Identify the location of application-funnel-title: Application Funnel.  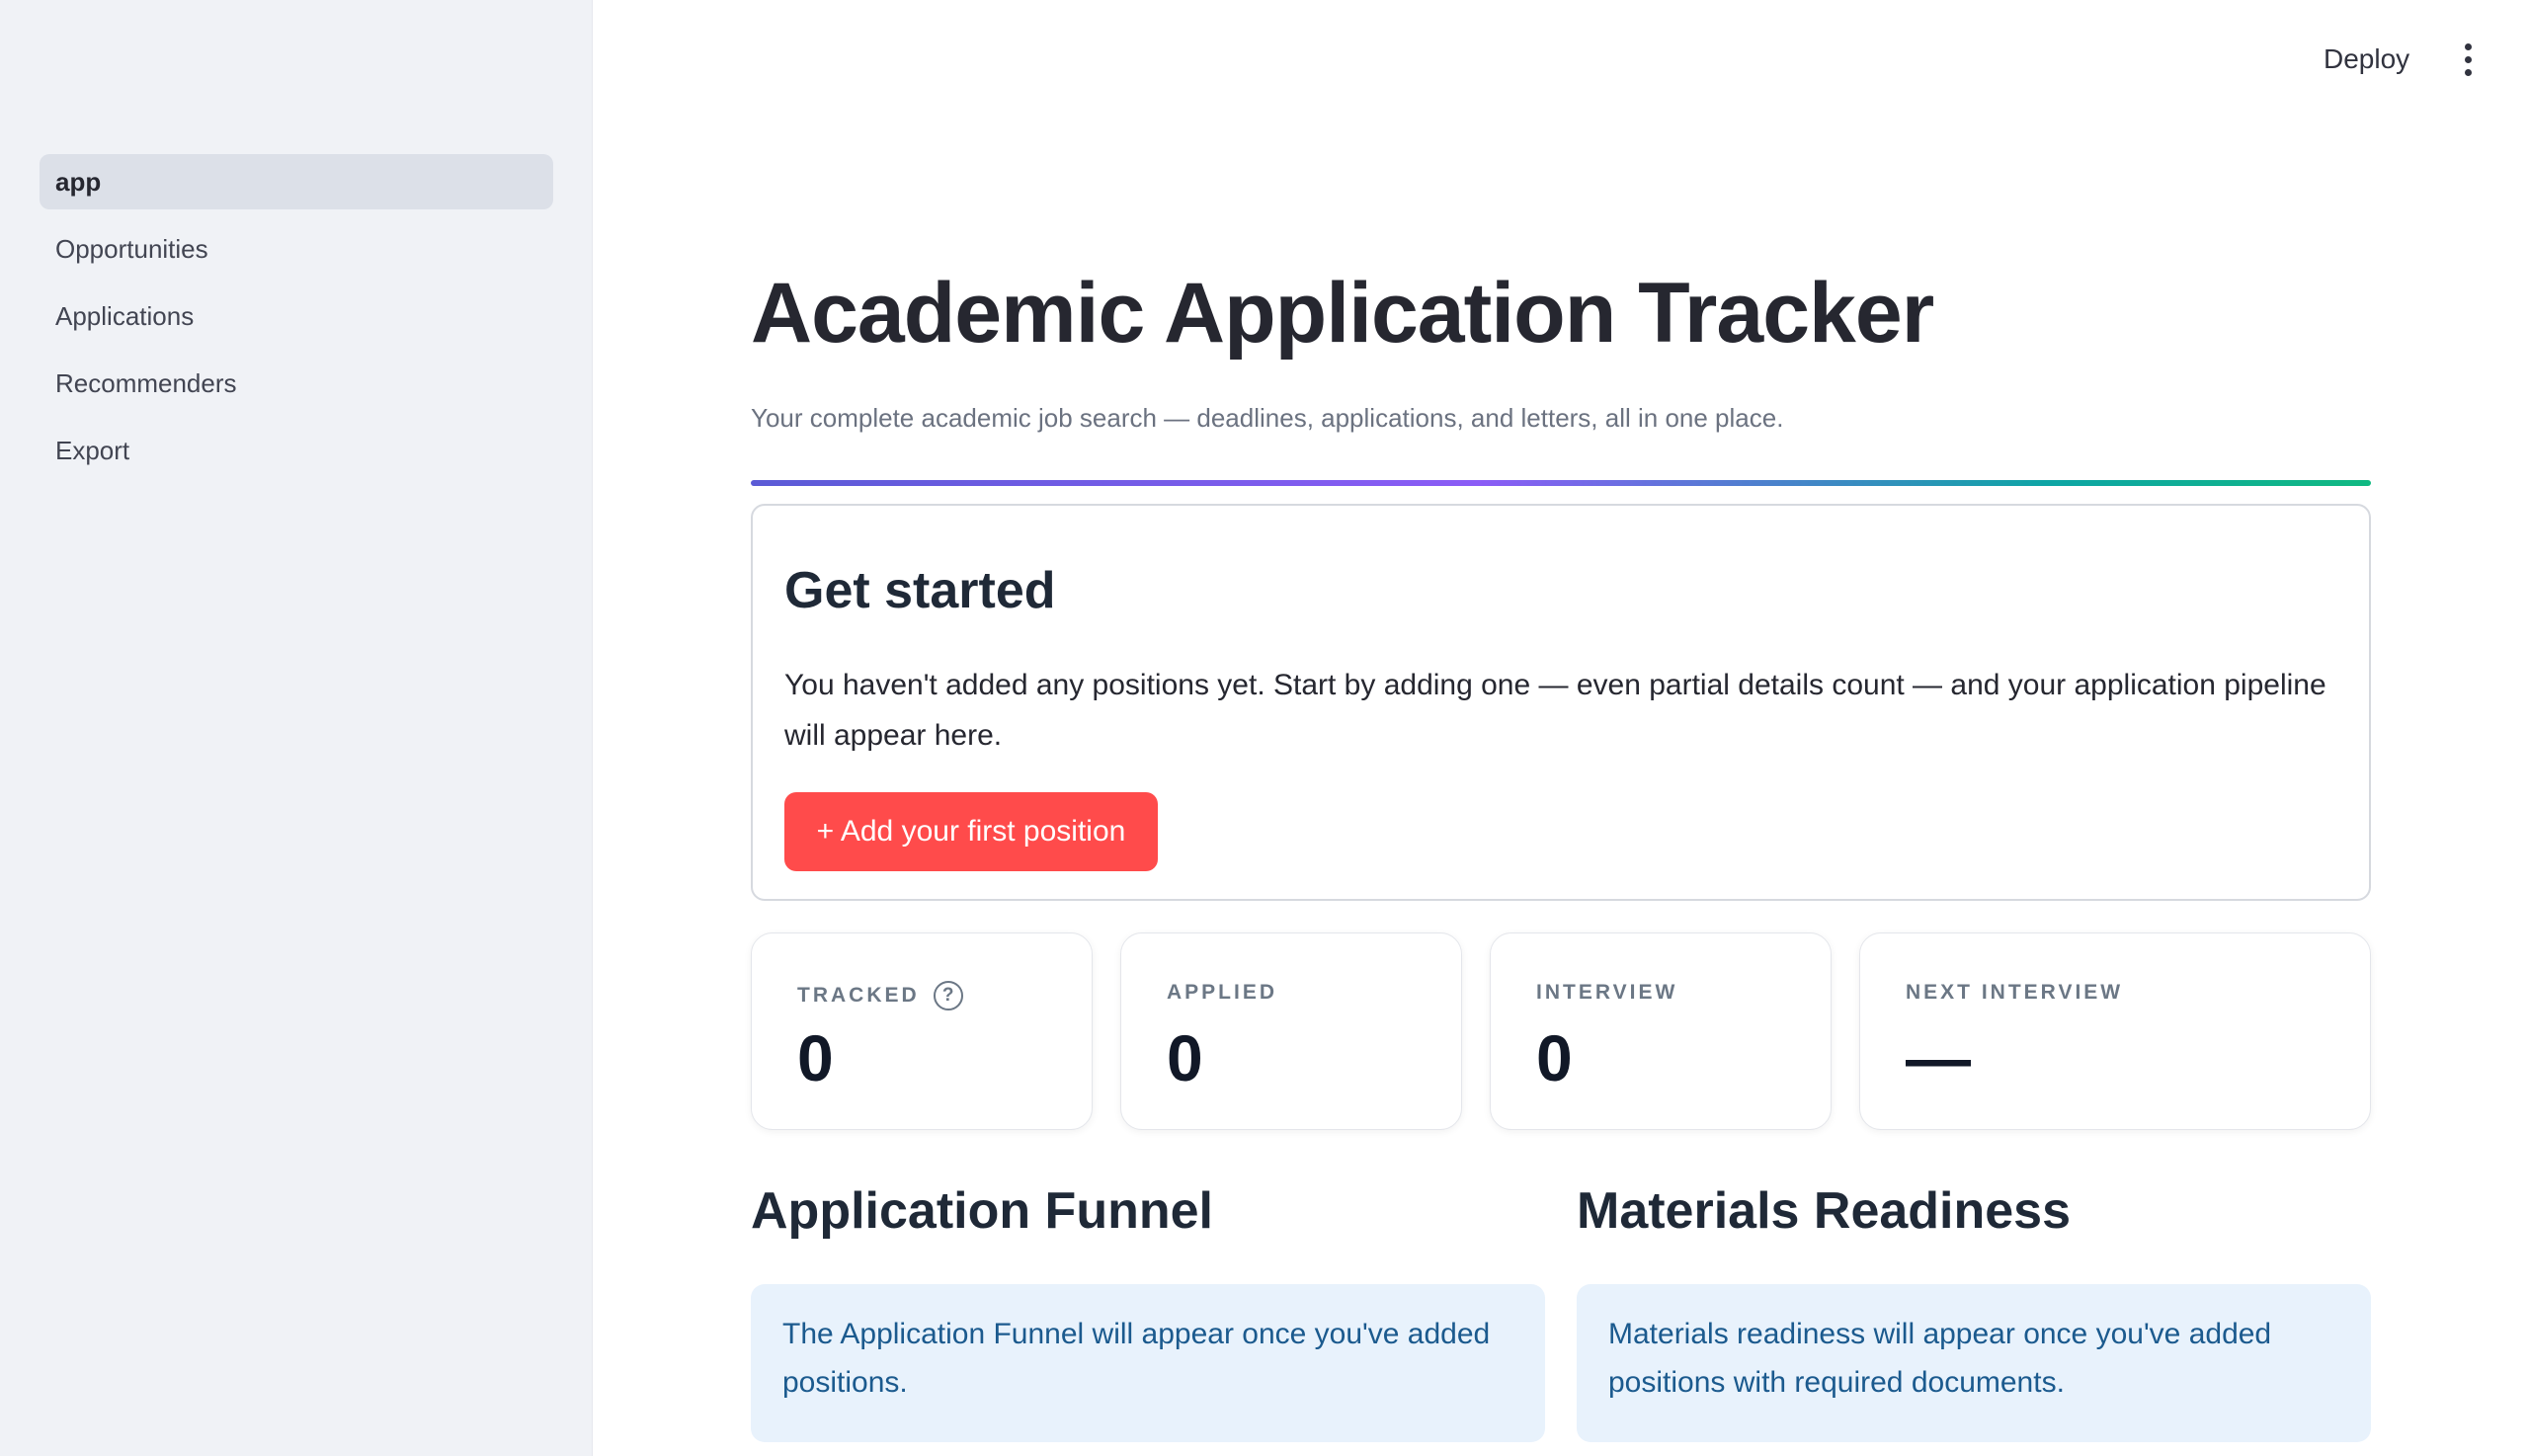
(982, 1211).